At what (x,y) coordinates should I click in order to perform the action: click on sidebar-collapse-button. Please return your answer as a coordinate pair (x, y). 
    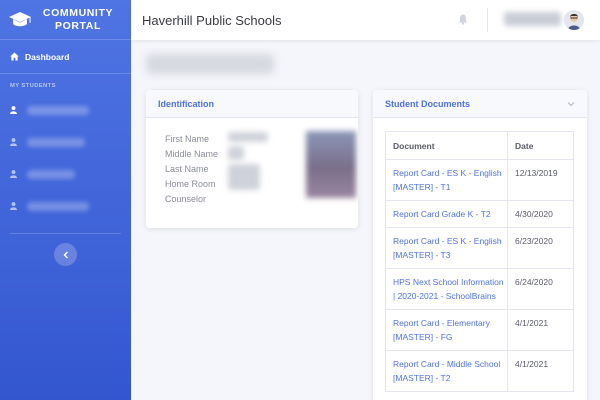
    Looking at the image, I should click on (65, 254).